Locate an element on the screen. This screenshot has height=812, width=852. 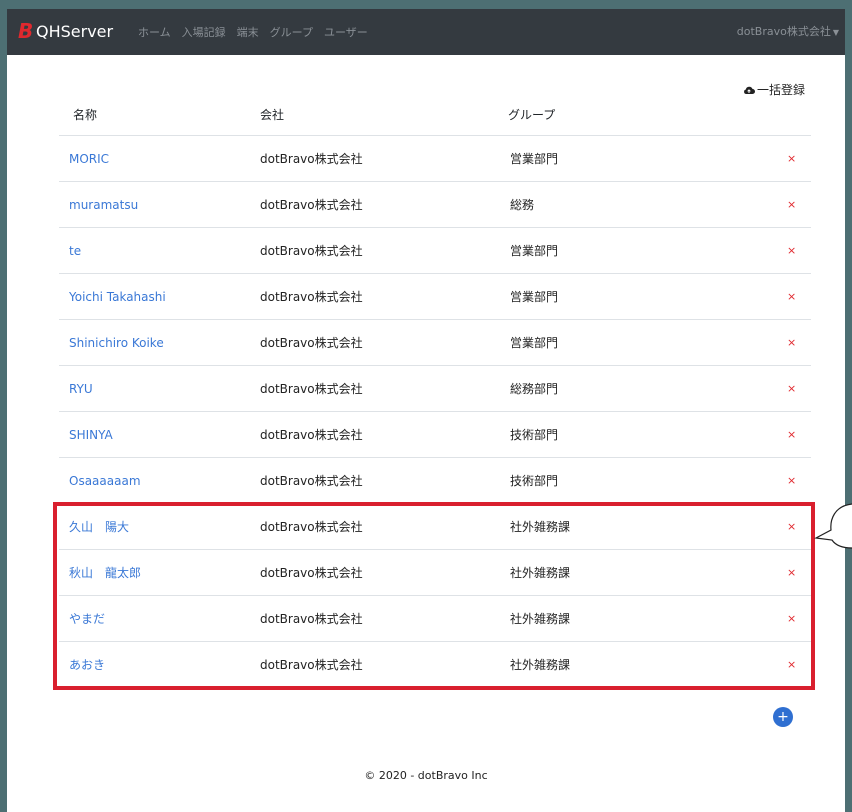
user-name-link: Shinichiro Koike is located at coordinates (116, 343).